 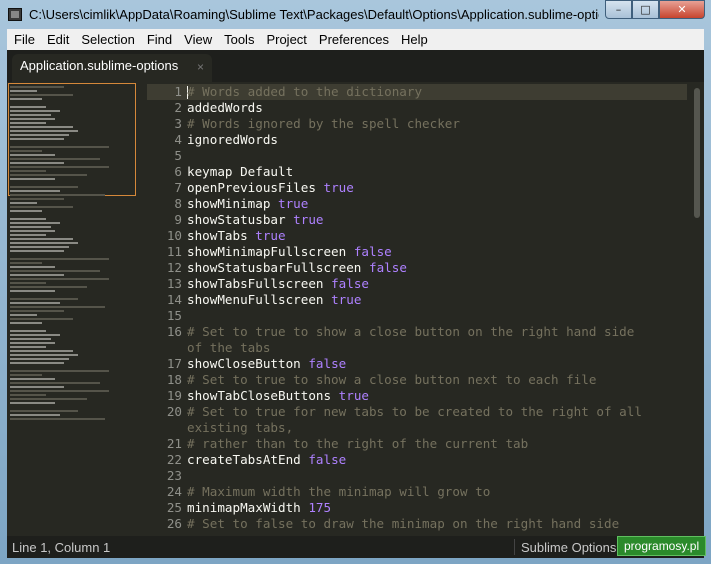 What do you see at coordinates (286, 39) in the screenshot?
I see `menu-project: Project` at bounding box center [286, 39].